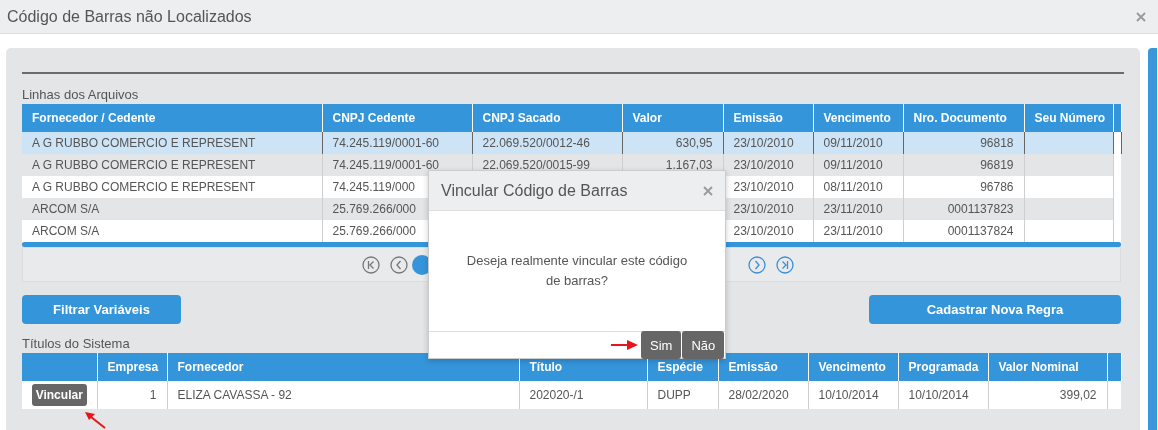  Describe the element at coordinates (703, 345) in the screenshot. I see `no-button: Não` at that location.